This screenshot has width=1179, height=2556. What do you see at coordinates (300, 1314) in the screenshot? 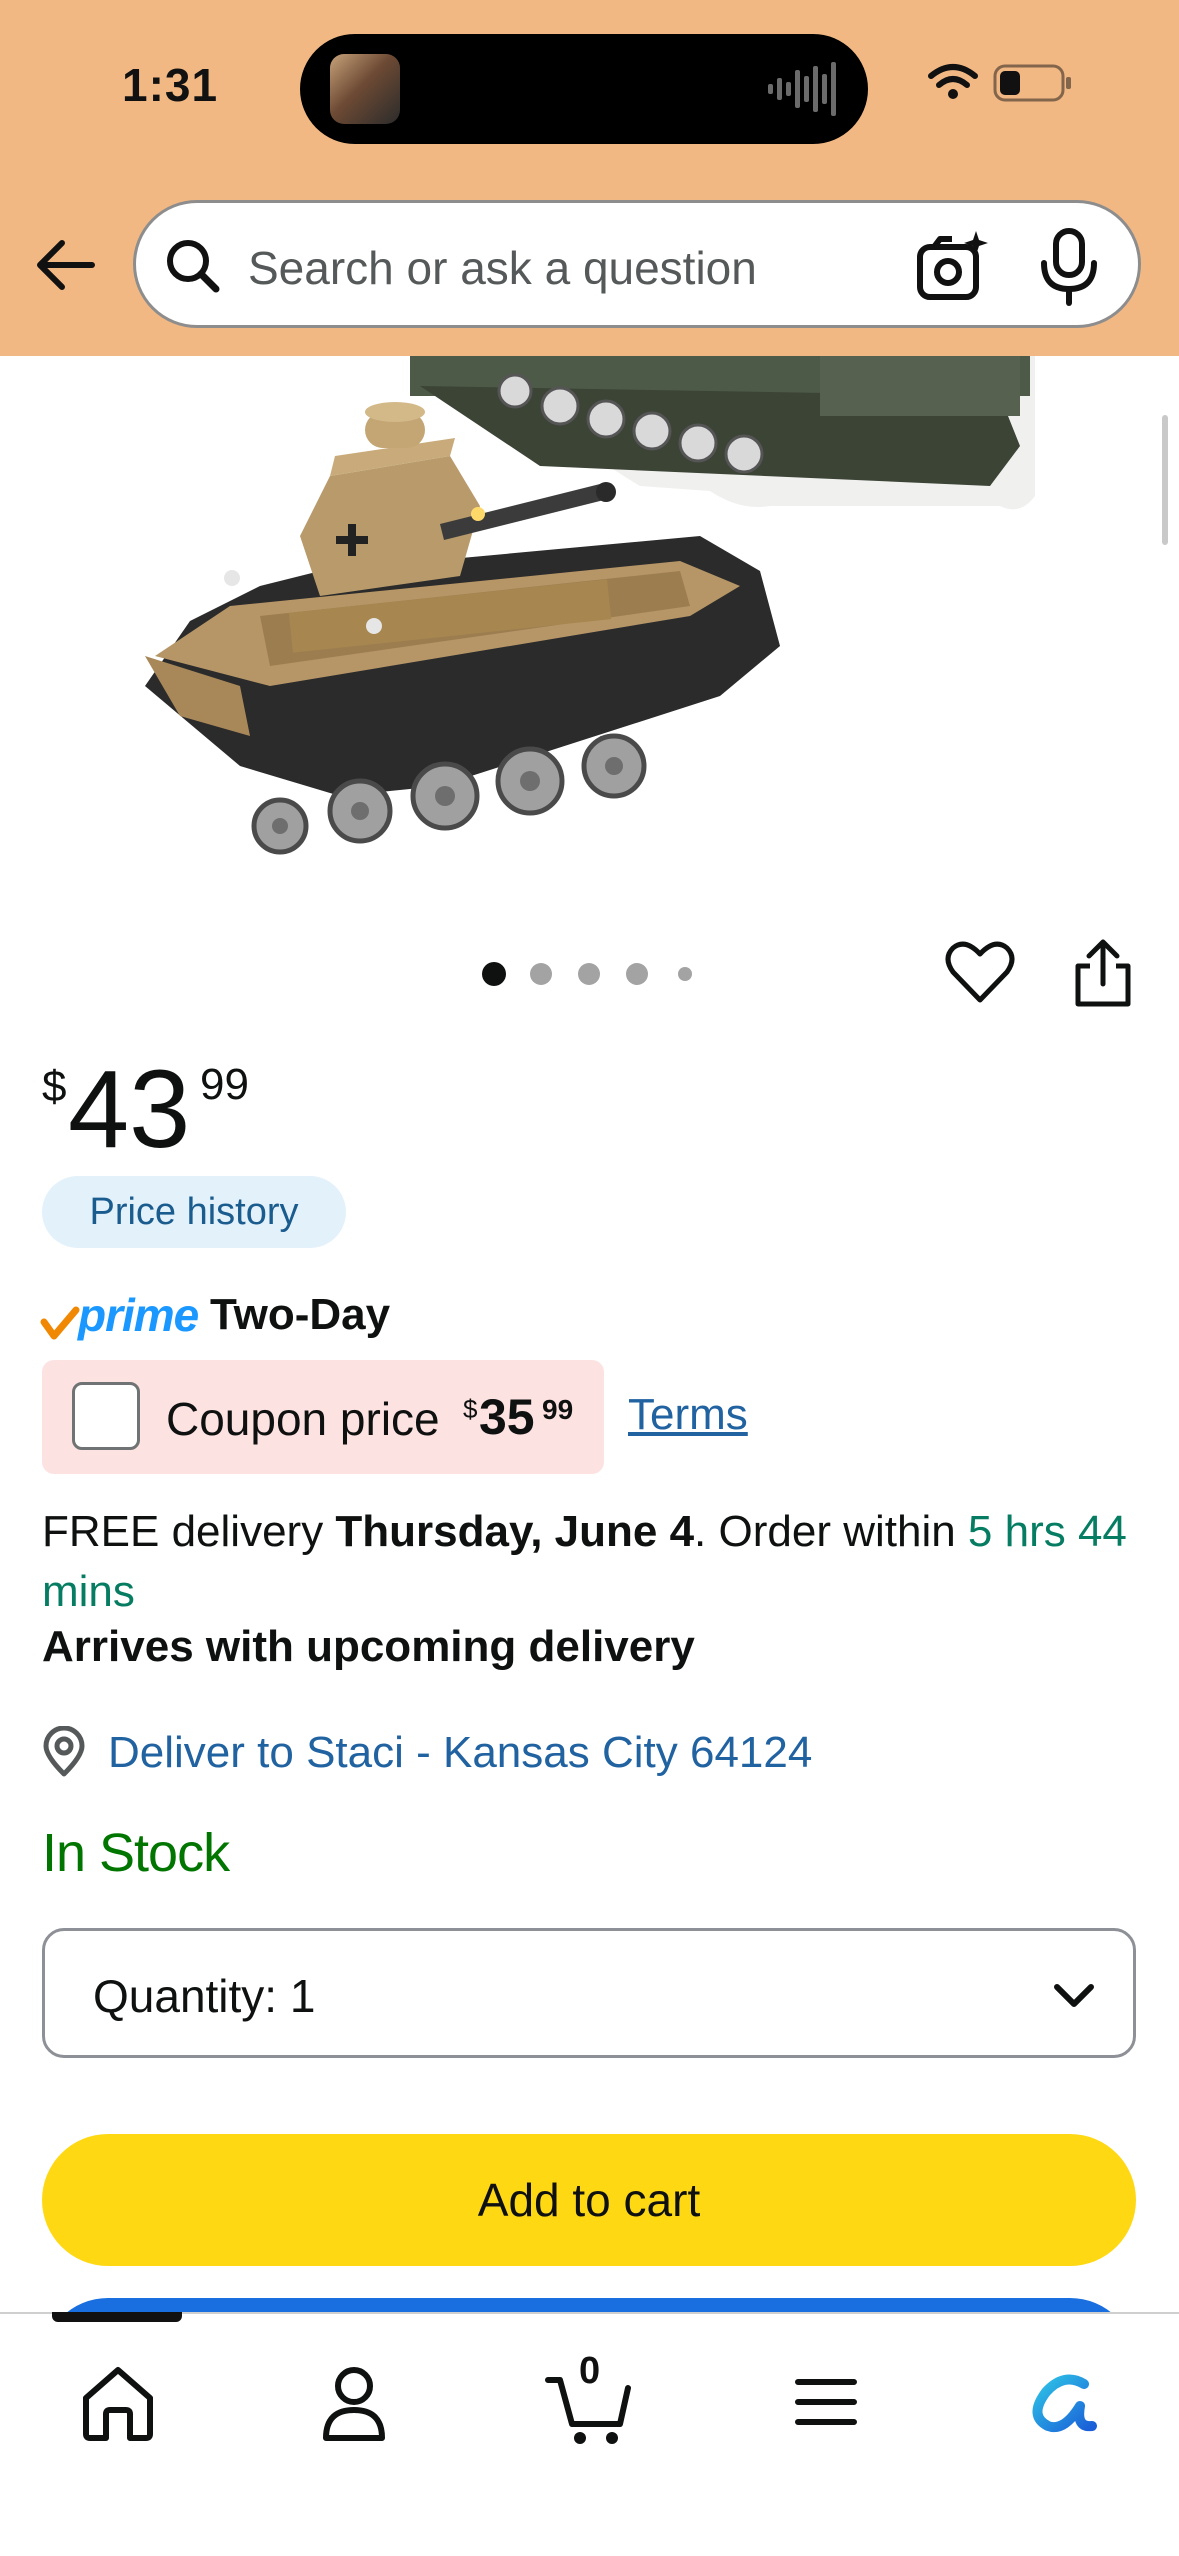
I see `prime-delivery-speed: Two-Day` at bounding box center [300, 1314].